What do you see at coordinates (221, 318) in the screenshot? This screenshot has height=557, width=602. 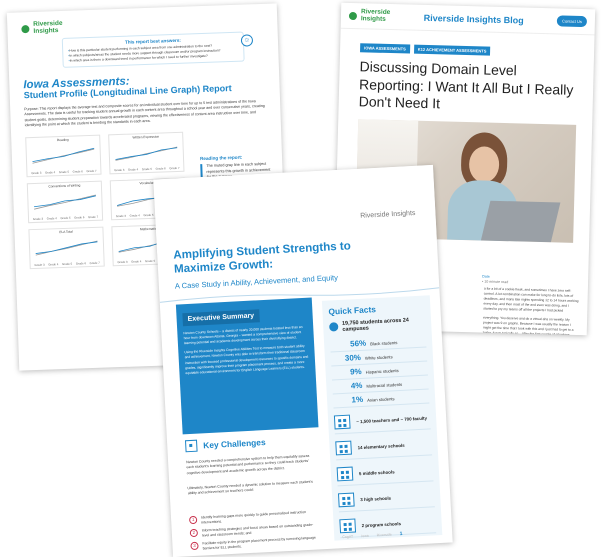 I see `exec-summary-title: Executive Summary` at bounding box center [221, 318].